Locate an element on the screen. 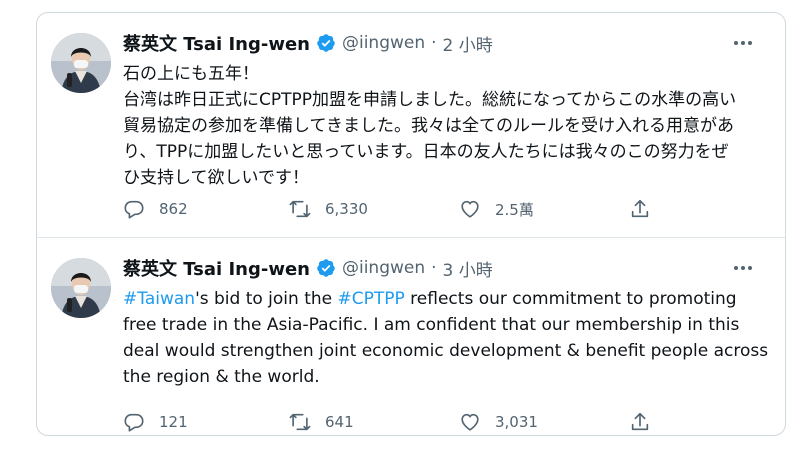 Image resolution: width=800 pixels, height=449 pixels. like-count: 2.5萬 is located at coordinates (514, 209).